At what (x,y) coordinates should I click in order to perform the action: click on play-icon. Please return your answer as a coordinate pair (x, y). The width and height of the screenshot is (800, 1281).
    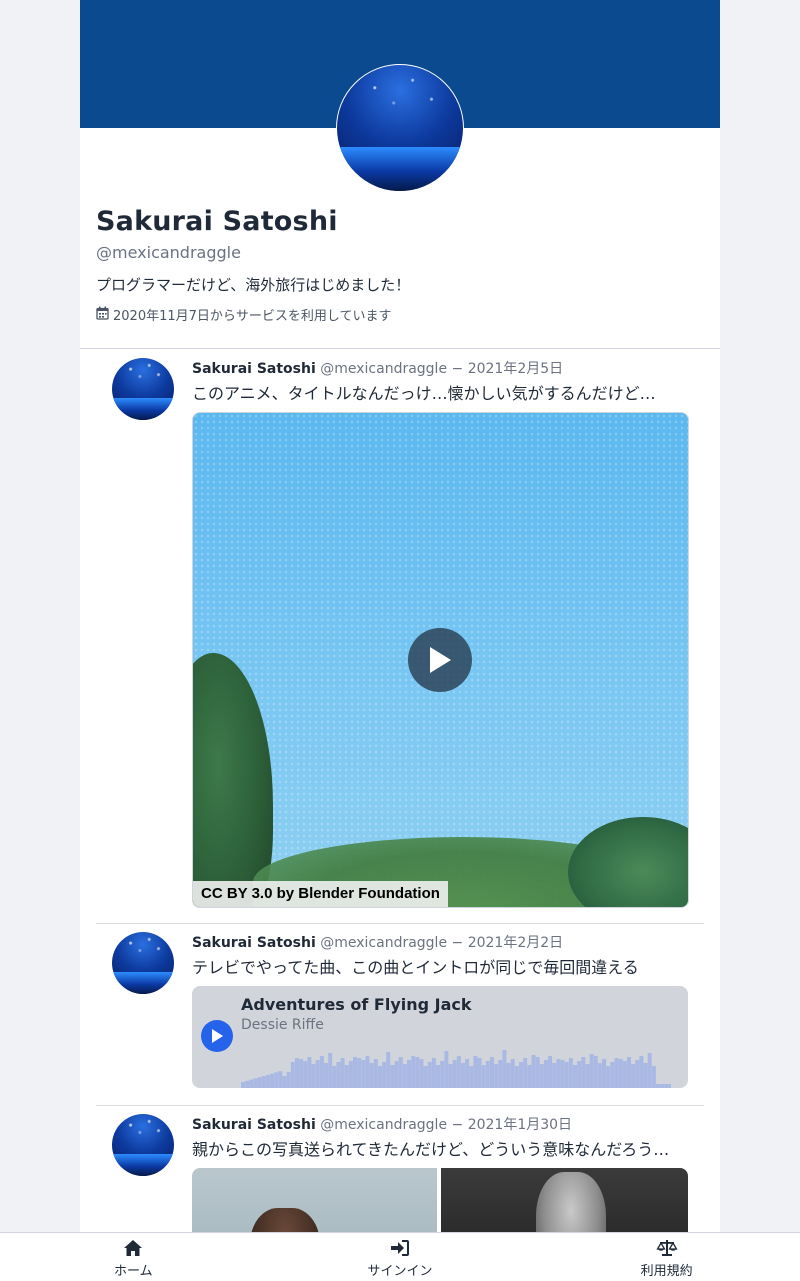
    Looking at the image, I should click on (440, 660).